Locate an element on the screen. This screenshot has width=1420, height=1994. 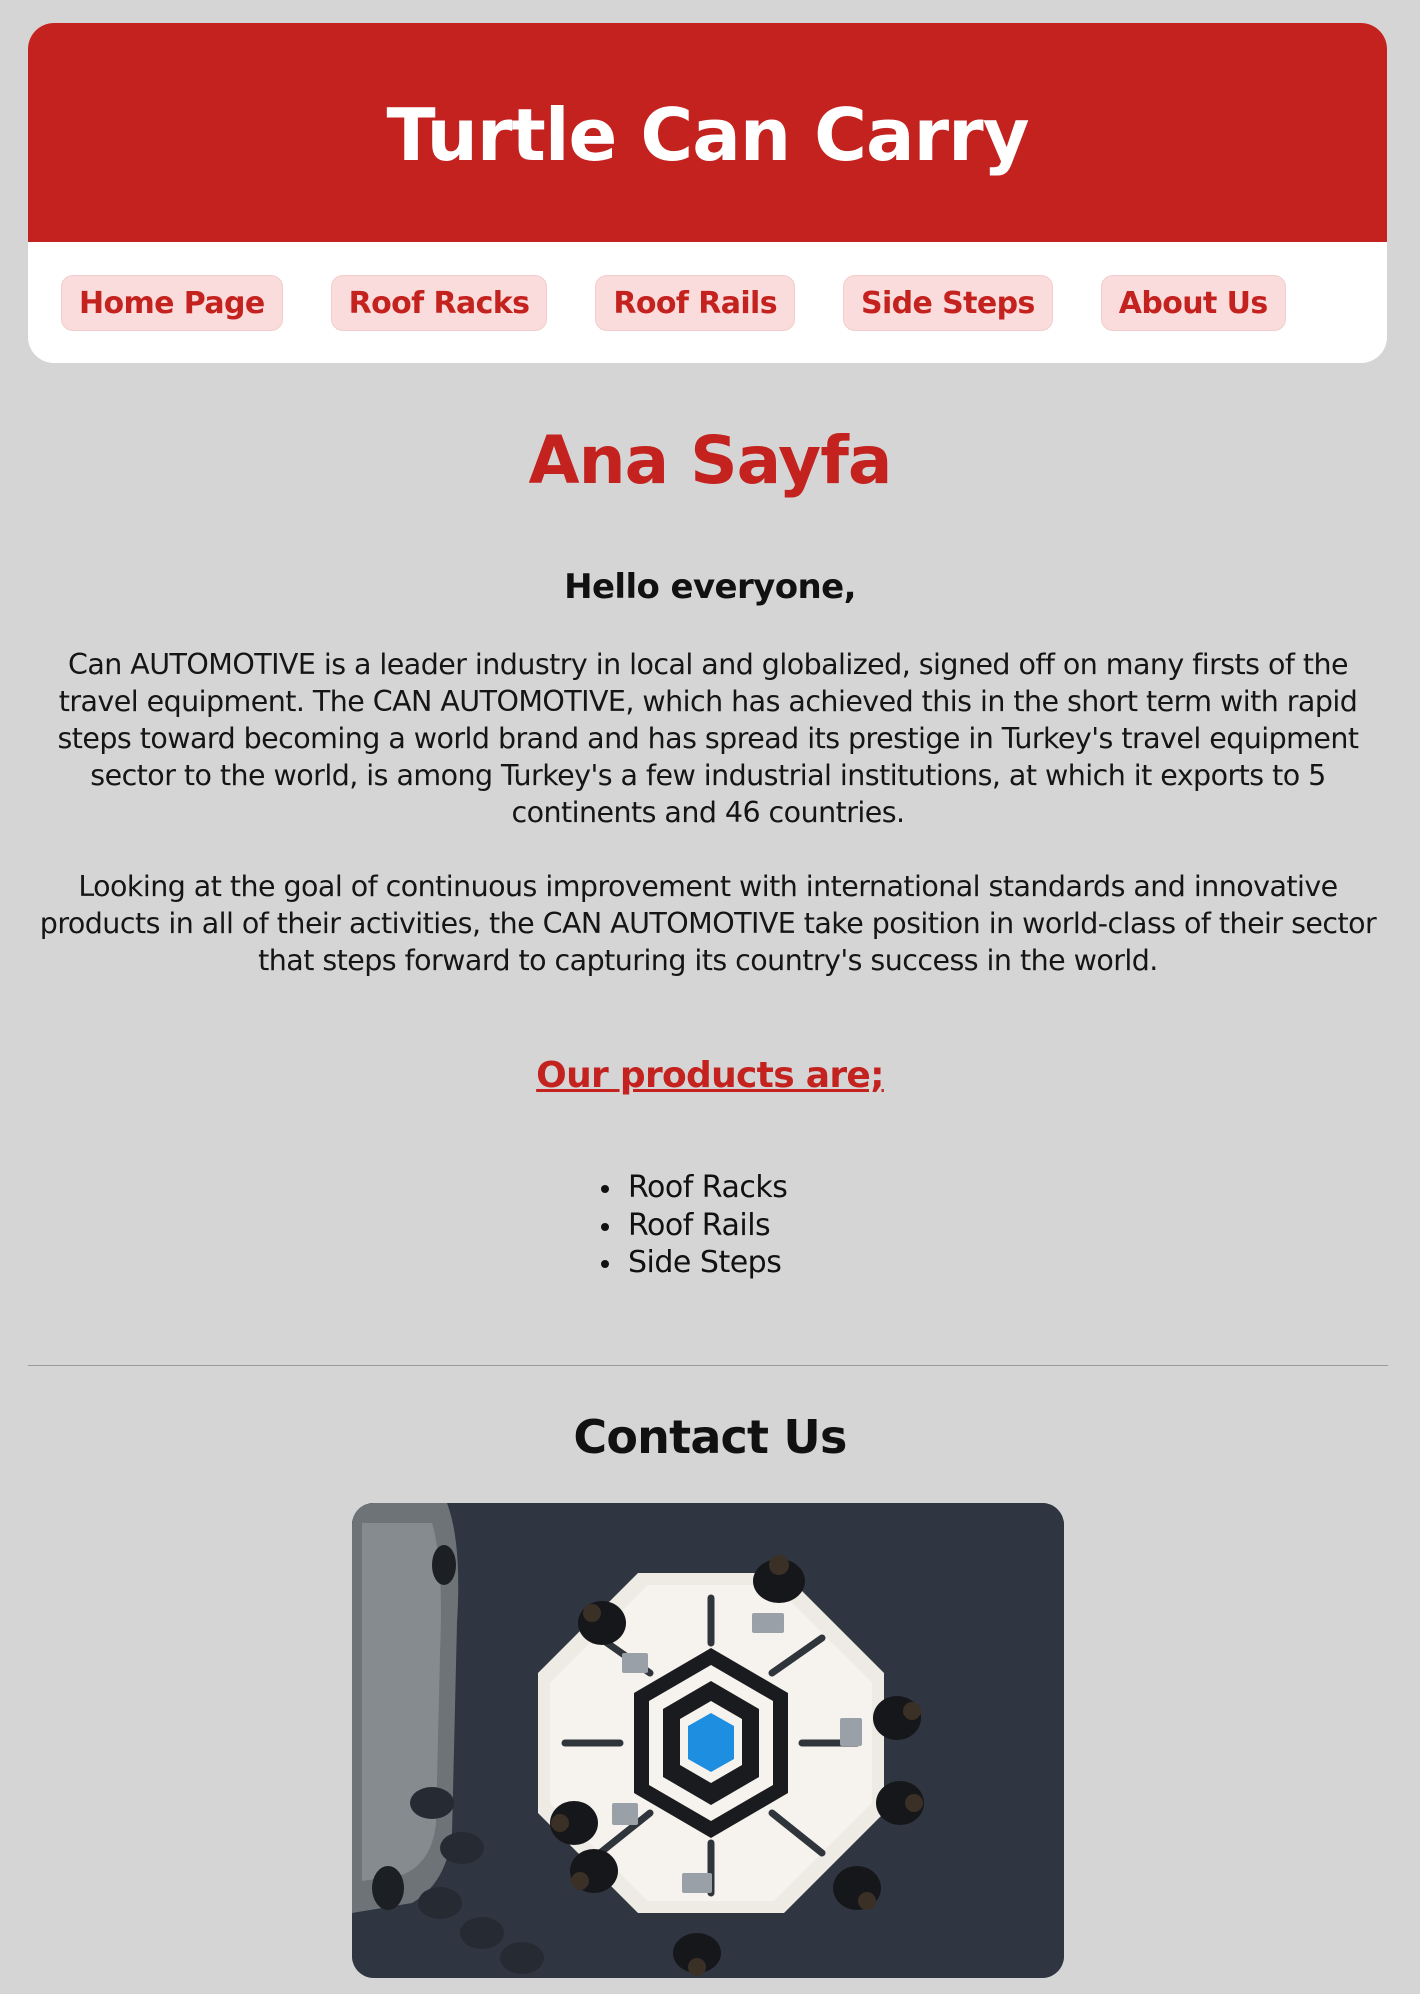
team-photo-illustration is located at coordinates (708, 1740).